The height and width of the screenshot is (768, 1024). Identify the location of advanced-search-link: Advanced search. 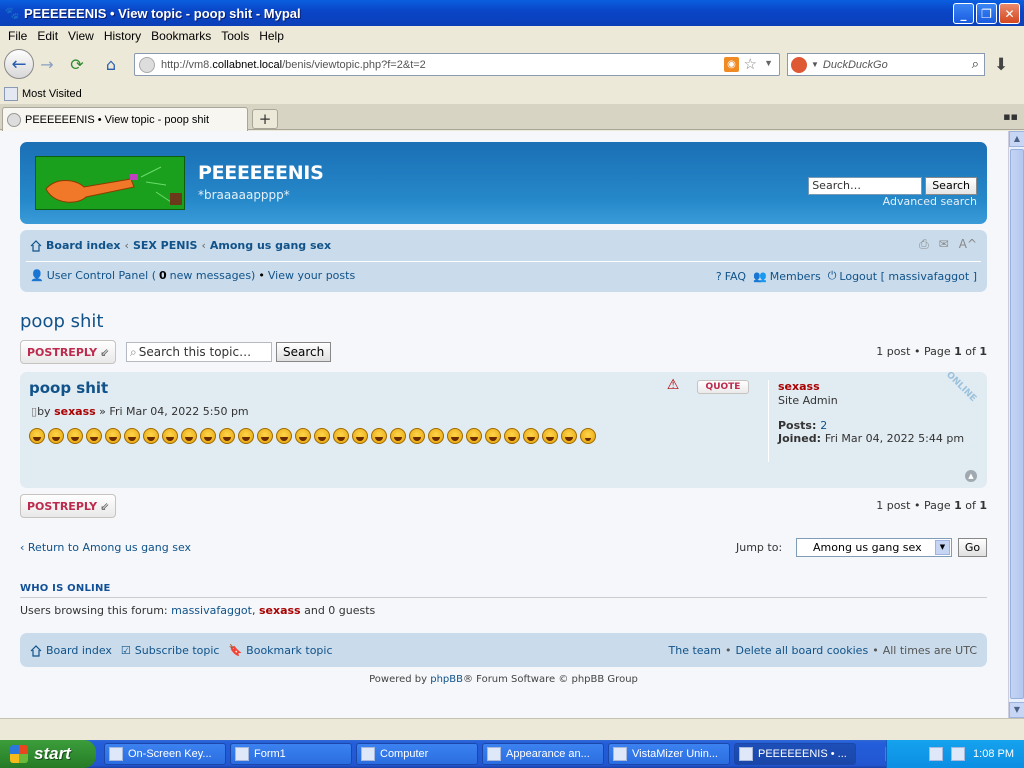
(930, 201).